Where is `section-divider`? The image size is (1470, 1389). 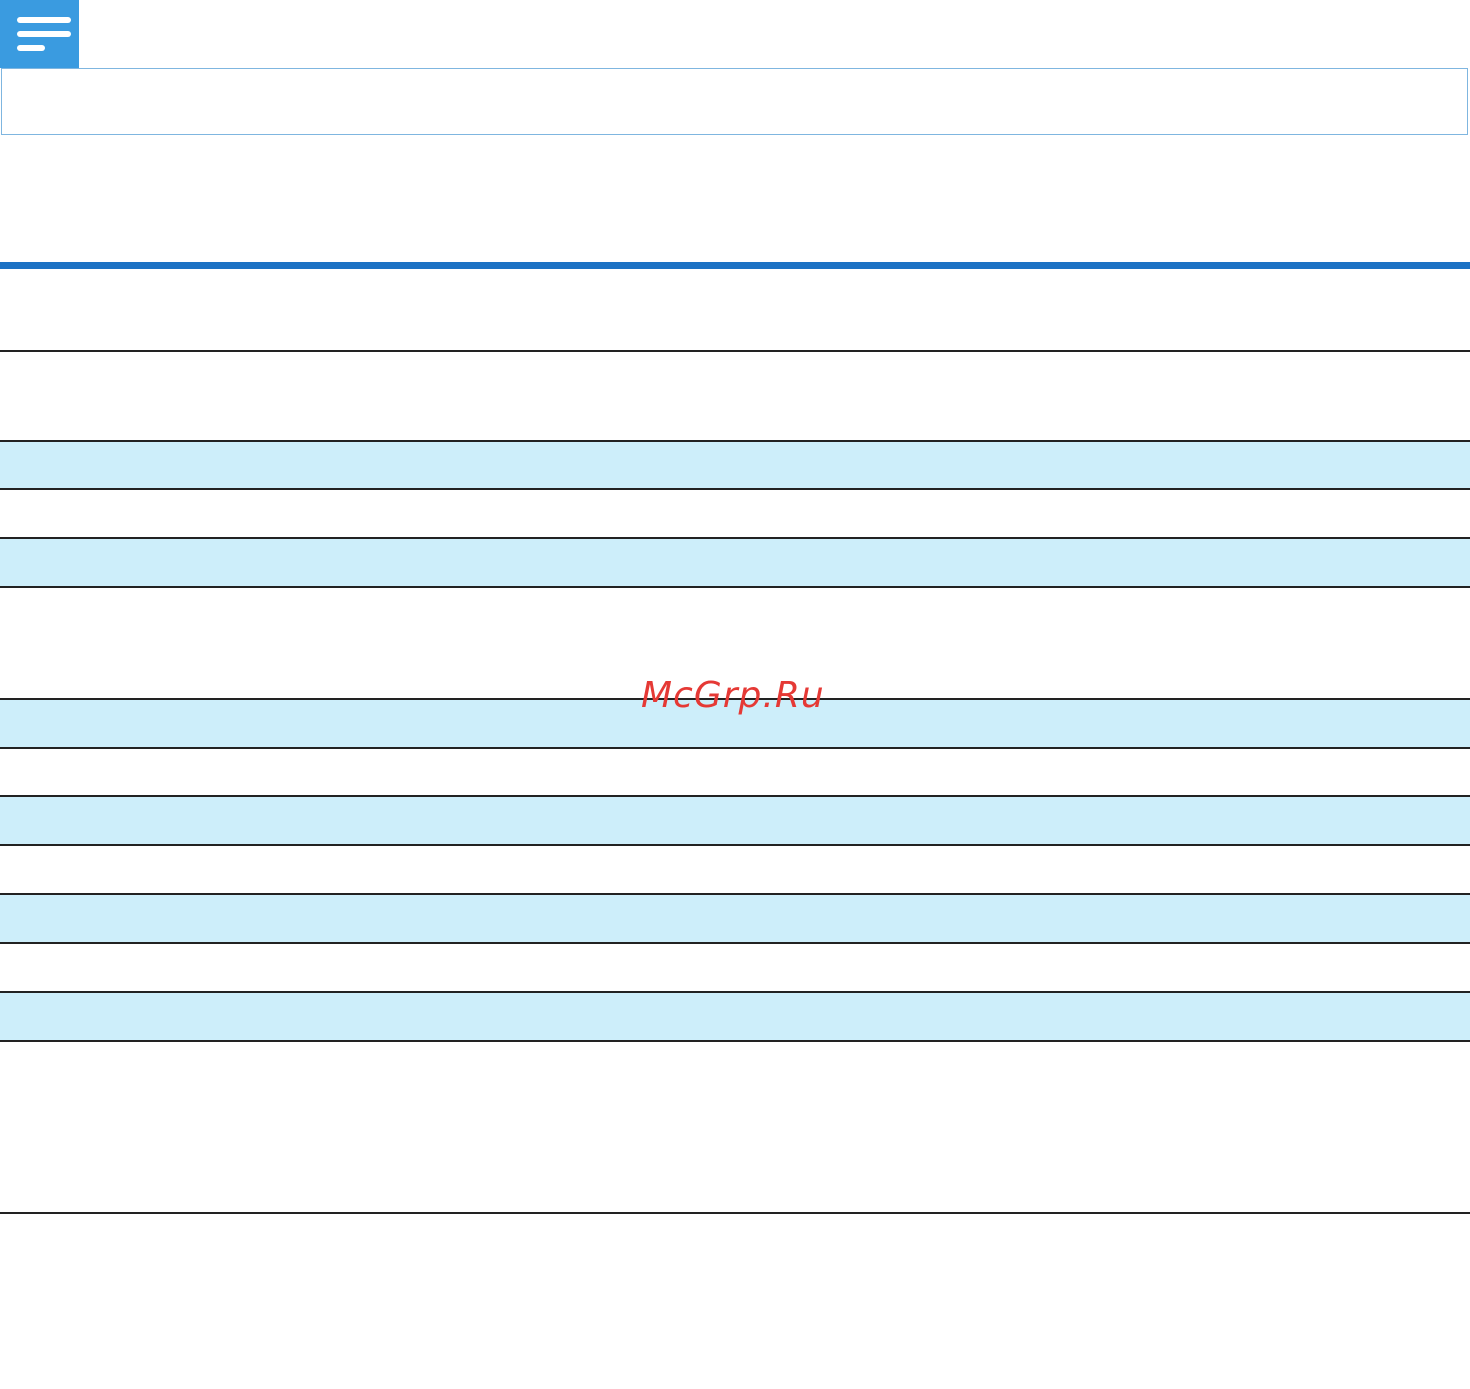
section-divider is located at coordinates (735, 265).